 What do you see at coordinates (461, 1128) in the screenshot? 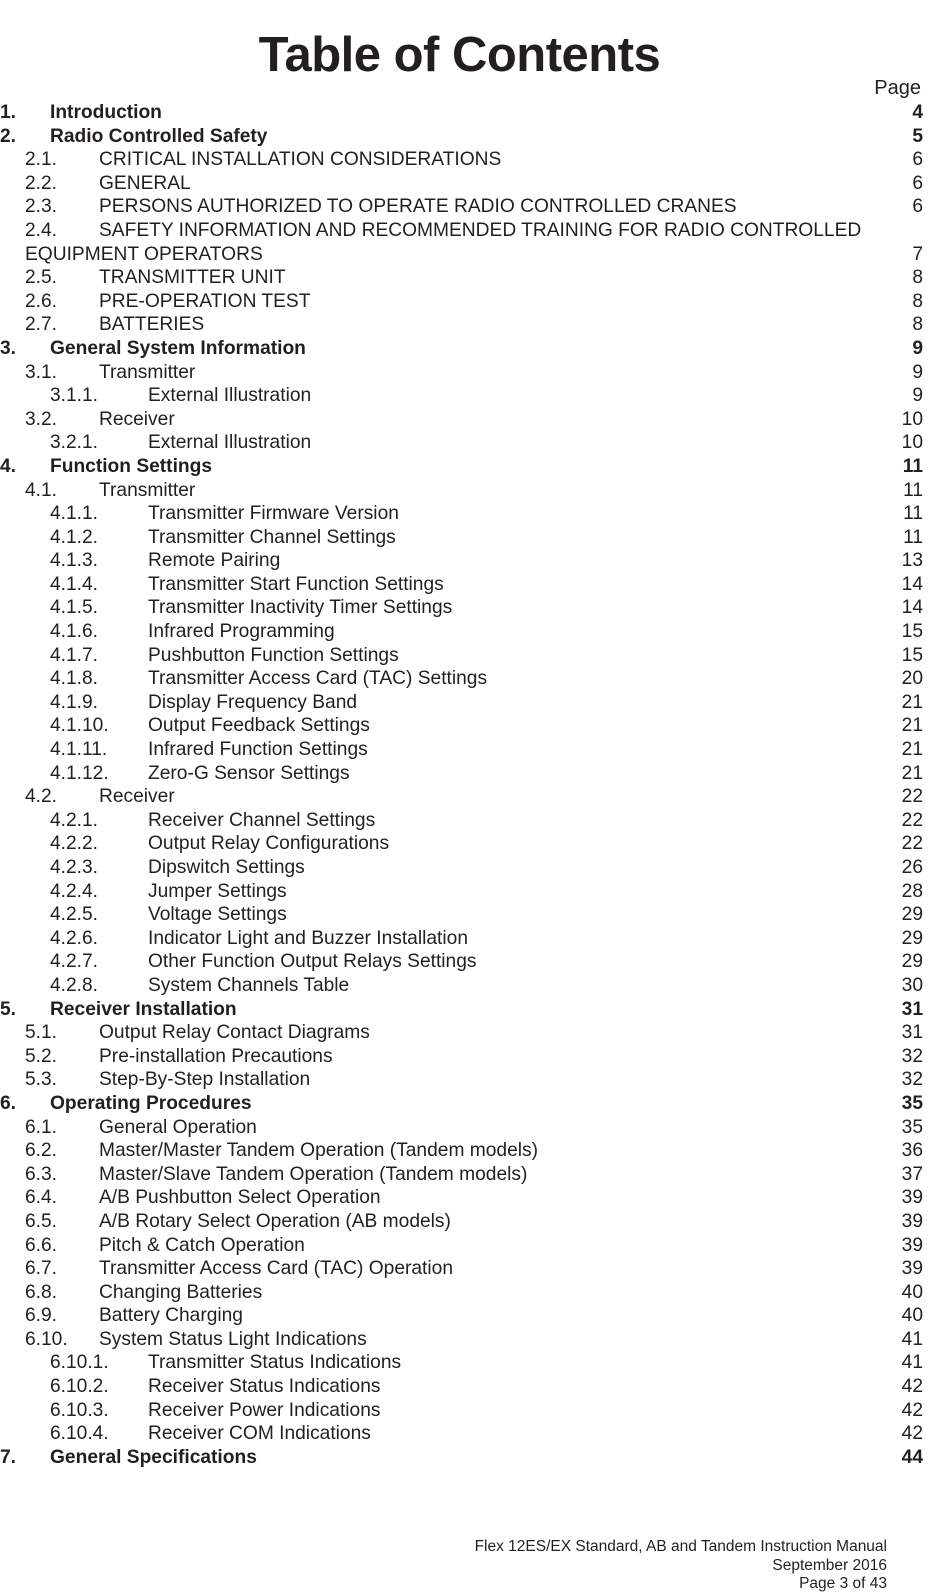
I see `toc-subsection-entry: 6.1. General Operation 35` at bounding box center [461, 1128].